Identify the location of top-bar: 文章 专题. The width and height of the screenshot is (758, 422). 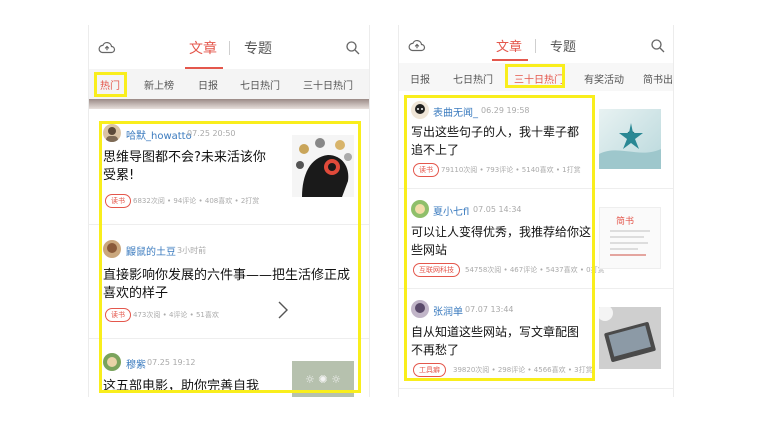
(229, 47).